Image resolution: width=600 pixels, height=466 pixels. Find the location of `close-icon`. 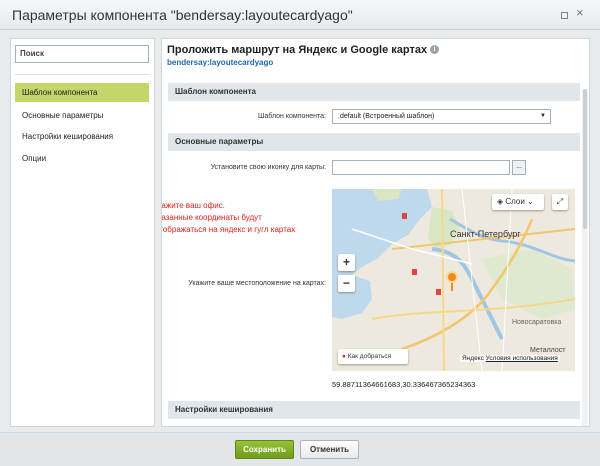

close-icon is located at coordinates (581, 14).